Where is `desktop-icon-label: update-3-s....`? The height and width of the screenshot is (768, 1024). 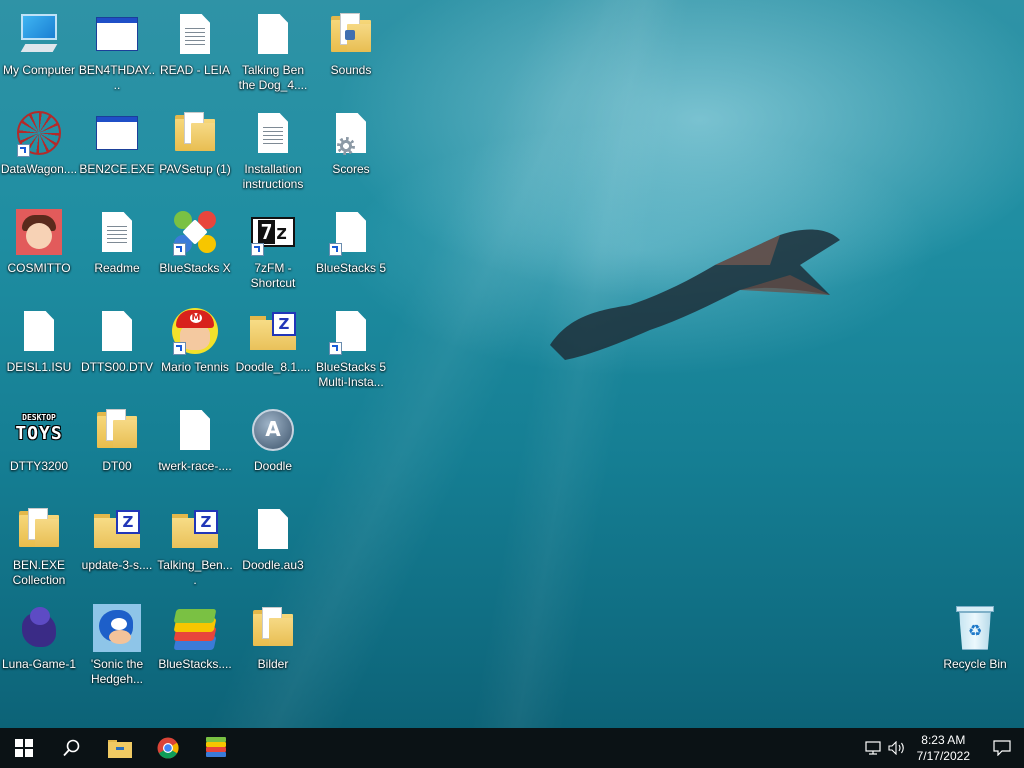 desktop-icon-label: update-3-s.... is located at coordinates (117, 565).